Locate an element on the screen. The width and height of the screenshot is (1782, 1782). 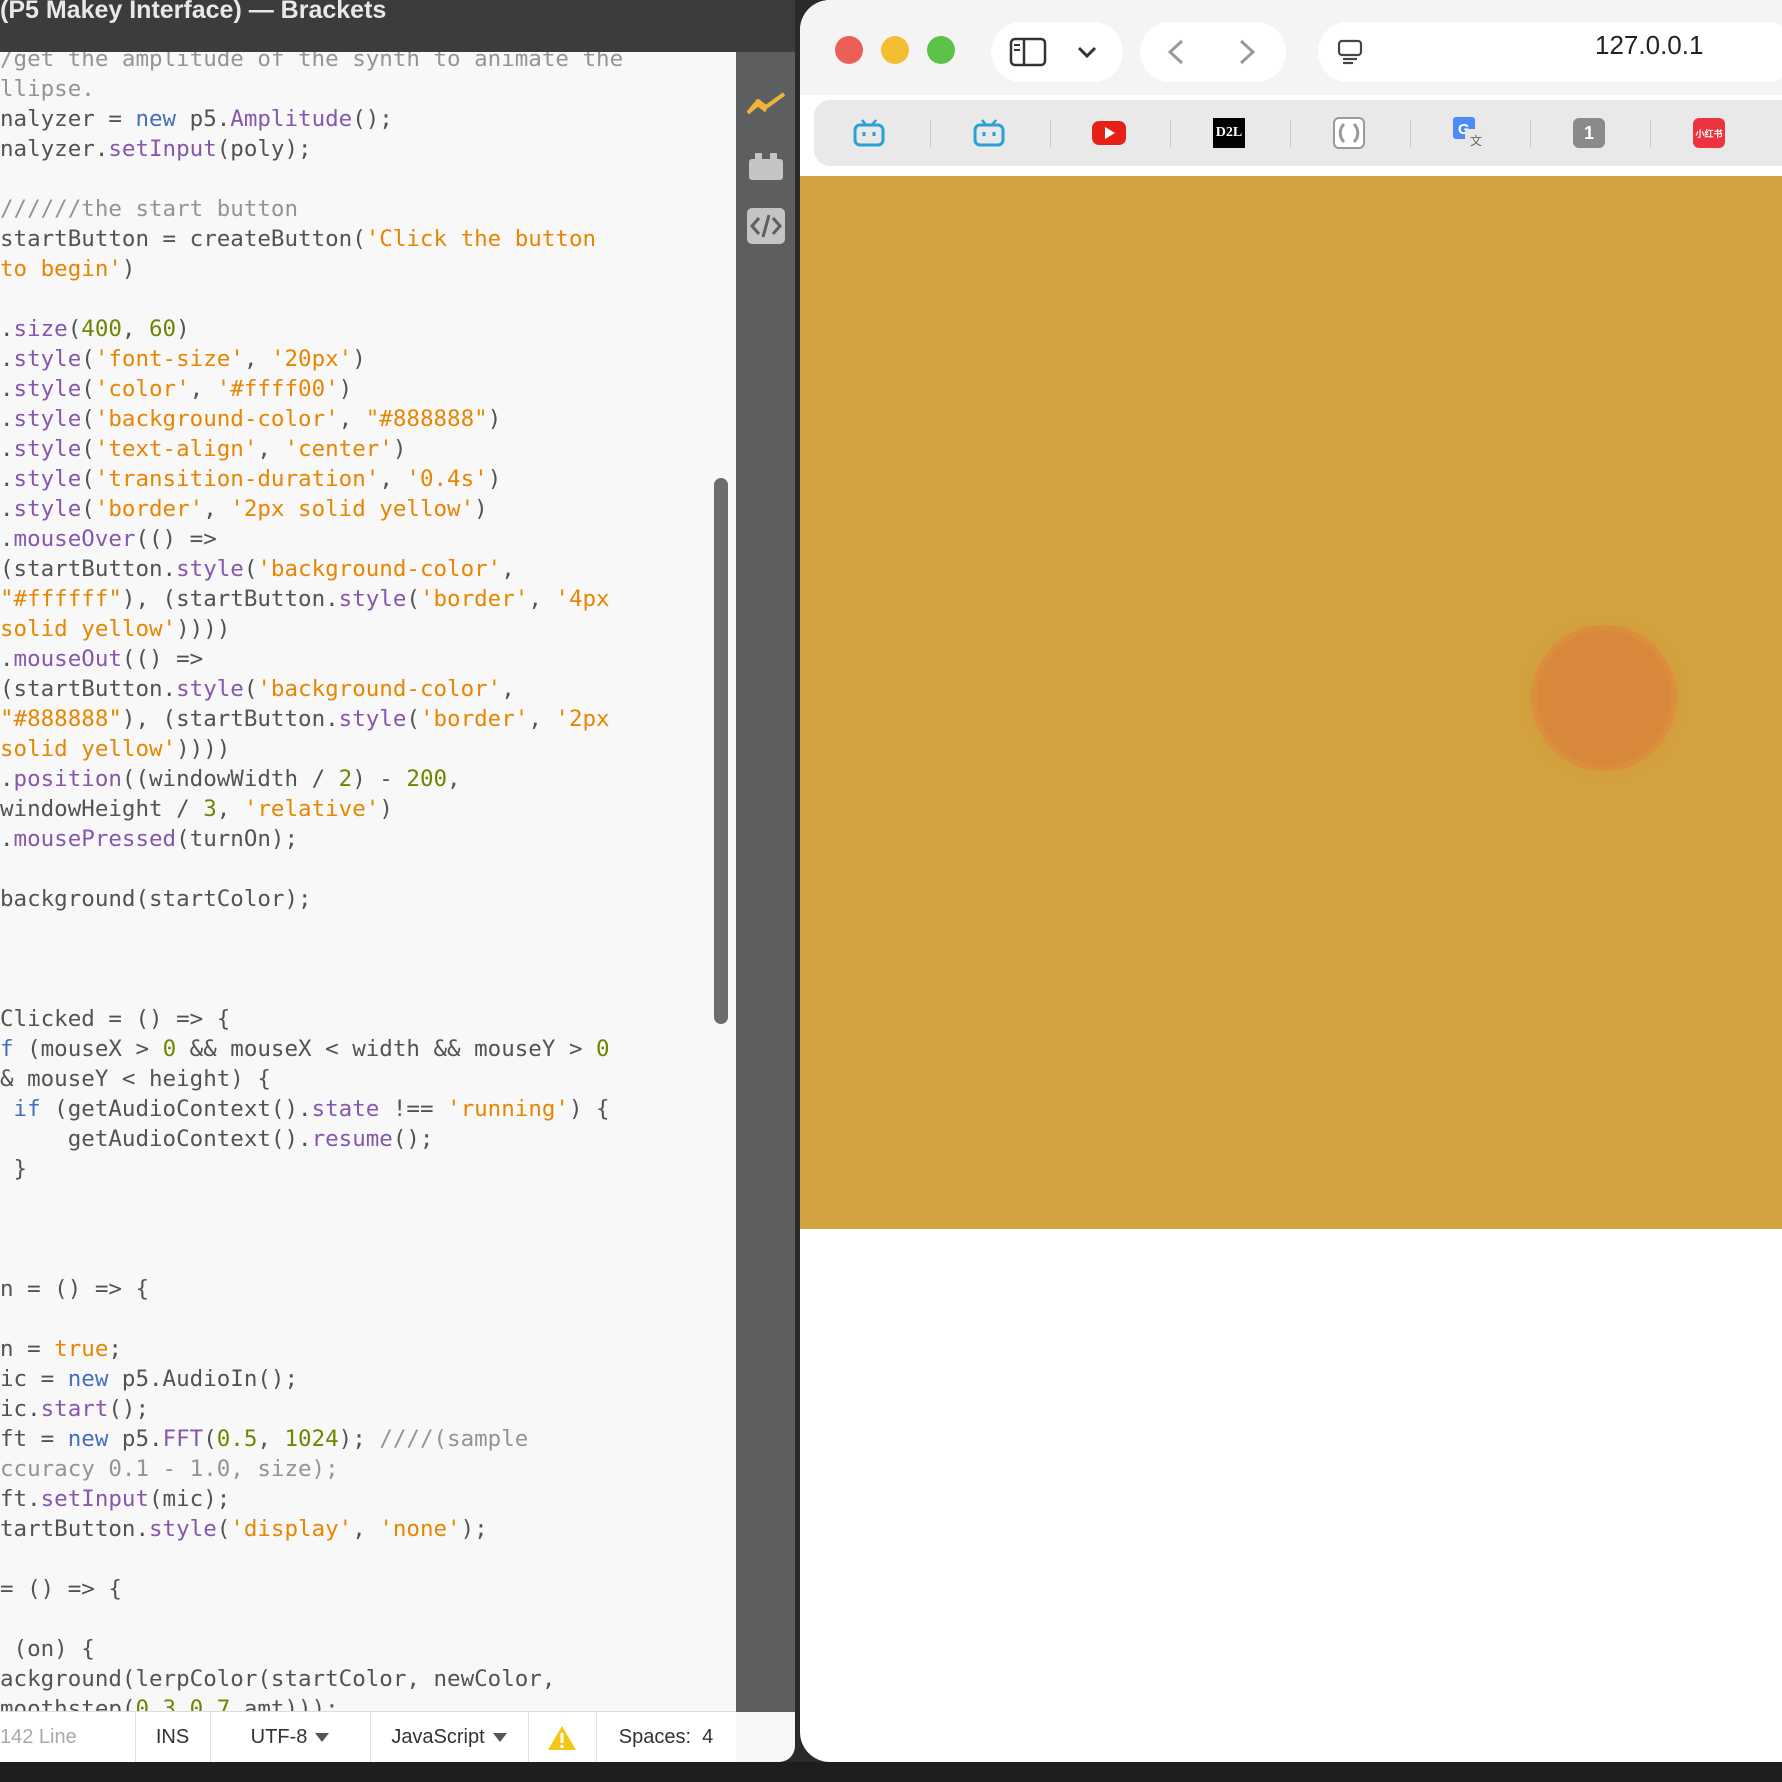
animated-ellipse is located at coordinates (1604, 698).